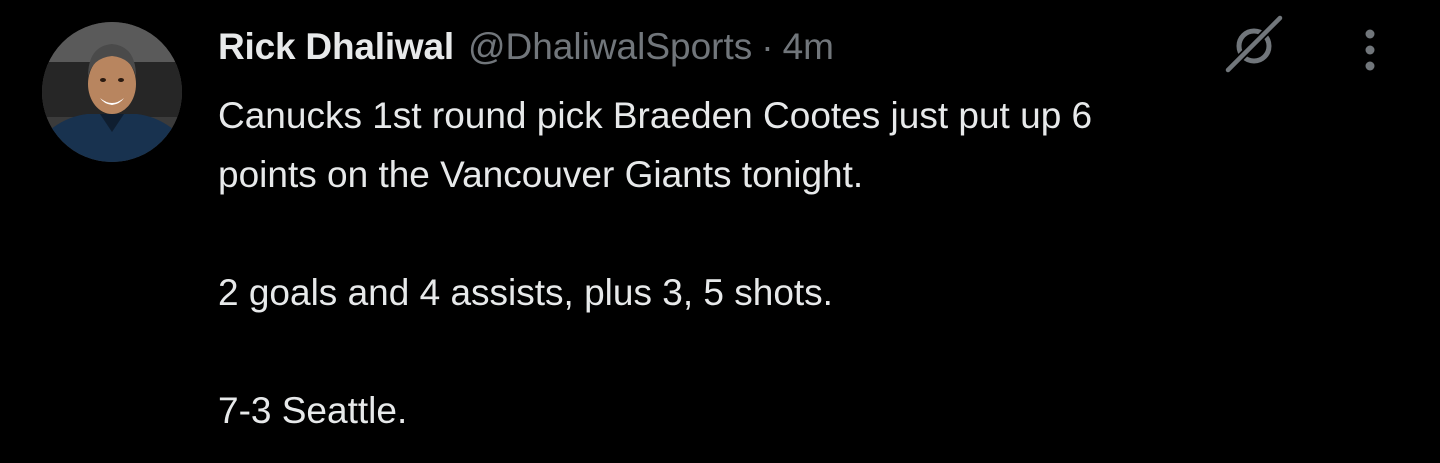  I want to click on tweet-header: Rick Dhaliwal @DhaliwalSports · 4m, so click(526, 47).